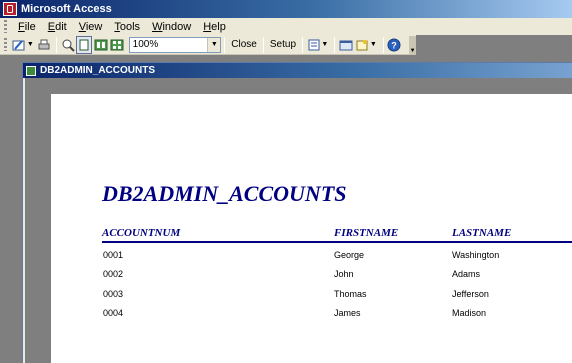  What do you see at coordinates (10, 9) in the screenshot?
I see `access-app-icon` at bounding box center [10, 9].